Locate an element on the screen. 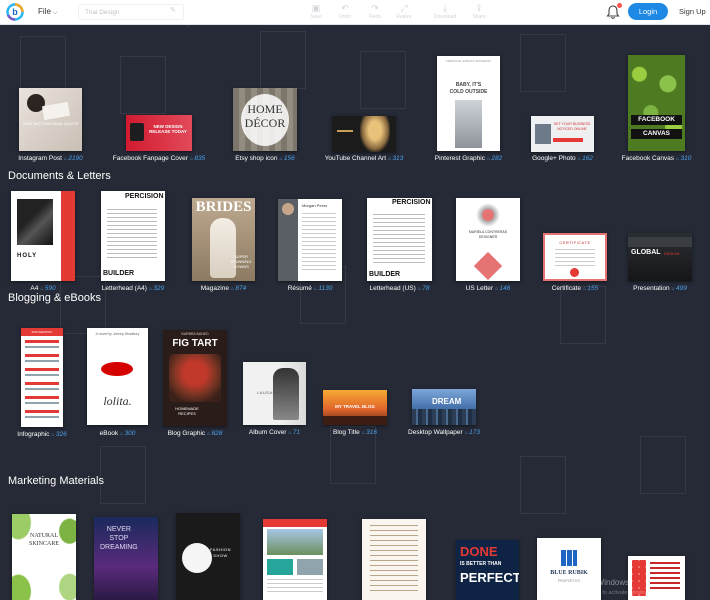 Image resolution: width=710 pixels, height=600 pixels. template-facebook-canvas: FACEBOOK CANVAS Facebook Canvas310 is located at coordinates (656, 109).